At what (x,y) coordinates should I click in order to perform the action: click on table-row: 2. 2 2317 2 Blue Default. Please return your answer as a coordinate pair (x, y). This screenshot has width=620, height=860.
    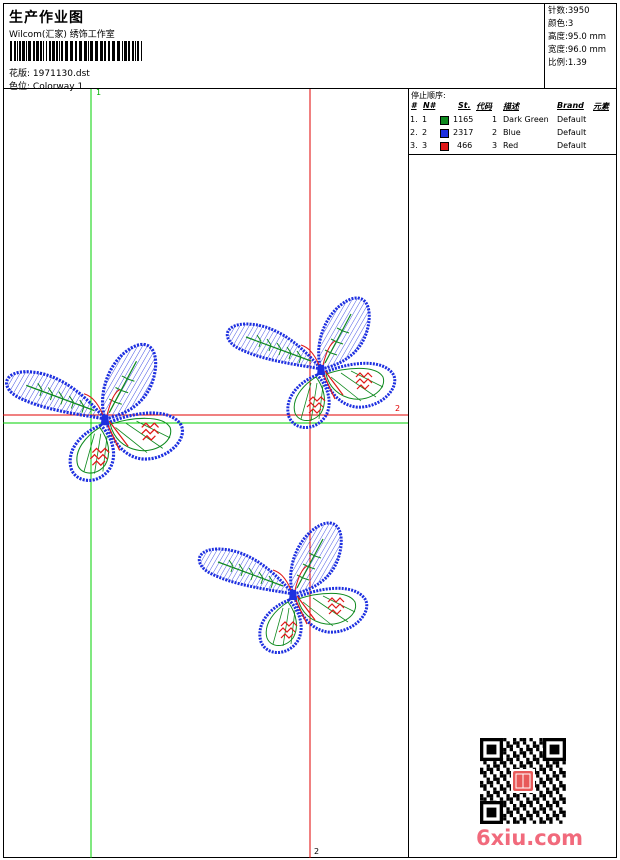
    Looking at the image, I should click on (498, 133).